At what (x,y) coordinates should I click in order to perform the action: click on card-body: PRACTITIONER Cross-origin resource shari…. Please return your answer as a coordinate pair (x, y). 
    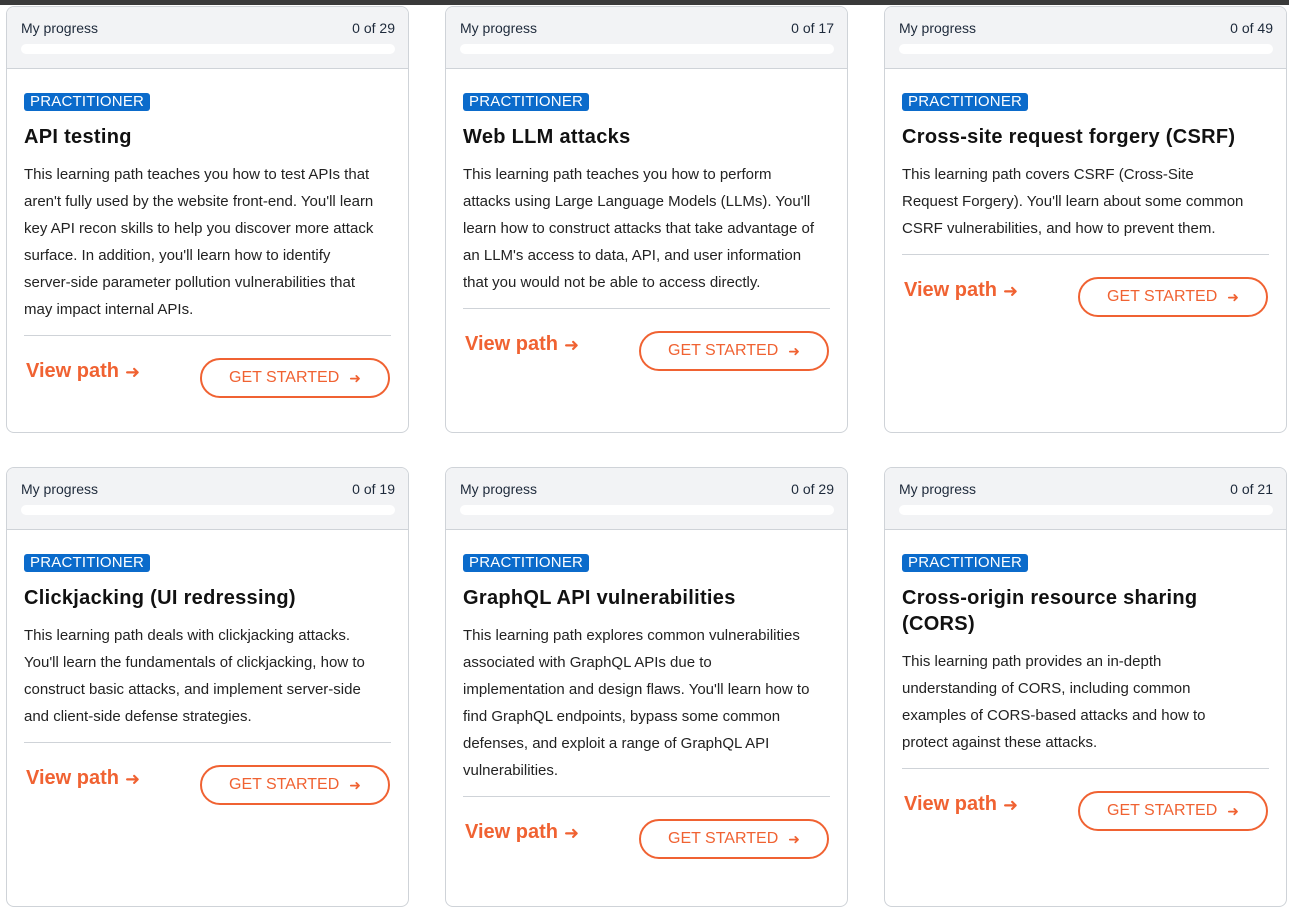
    Looking at the image, I should click on (1085, 690).